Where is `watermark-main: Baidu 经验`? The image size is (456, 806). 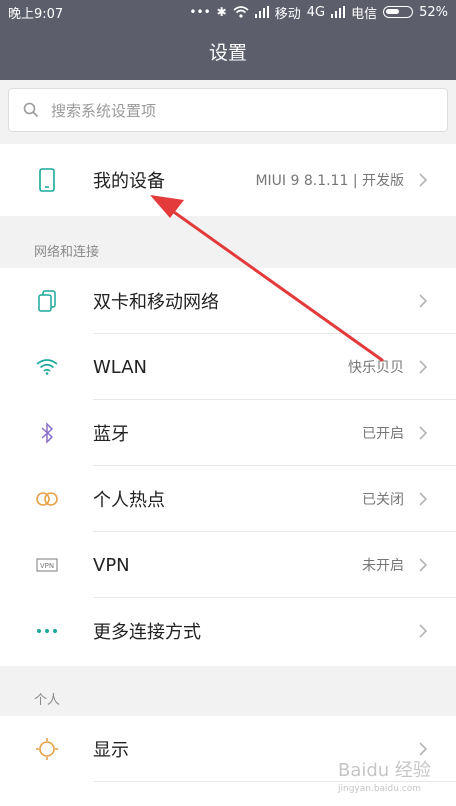 watermark-main: Baidu 经验 is located at coordinates (384, 770).